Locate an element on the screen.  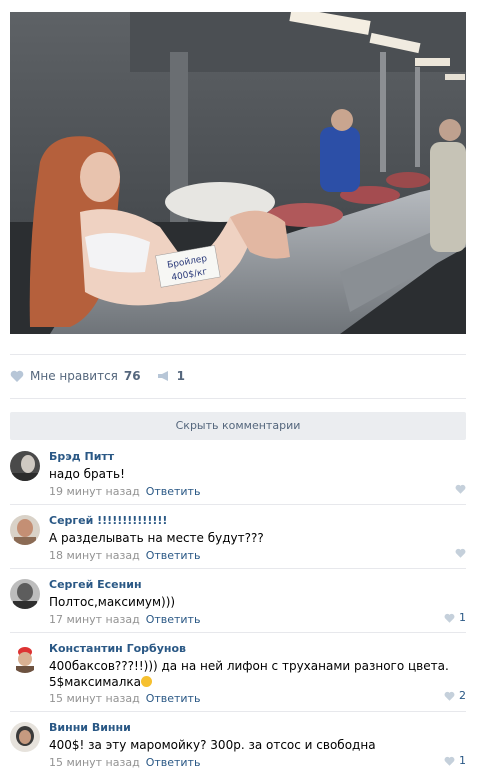
like-label: Мне нравится is located at coordinates (74, 376).